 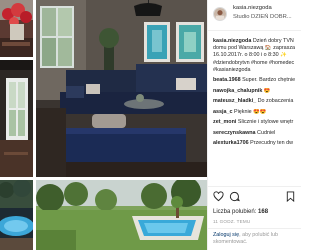 What do you see at coordinates (234, 196) in the screenshot?
I see `comment-icon` at bounding box center [234, 196].